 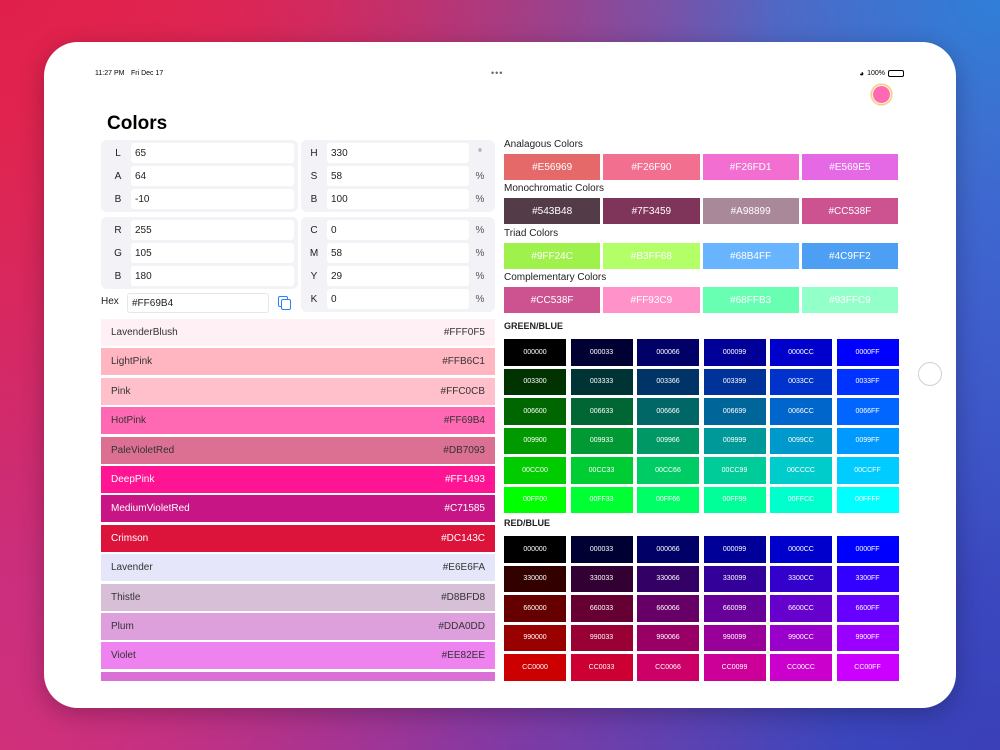 What do you see at coordinates (298, 479) in the screenshot?
I see `named-color-row: DeepPink #FF1493` at bounding box center [298, 479].